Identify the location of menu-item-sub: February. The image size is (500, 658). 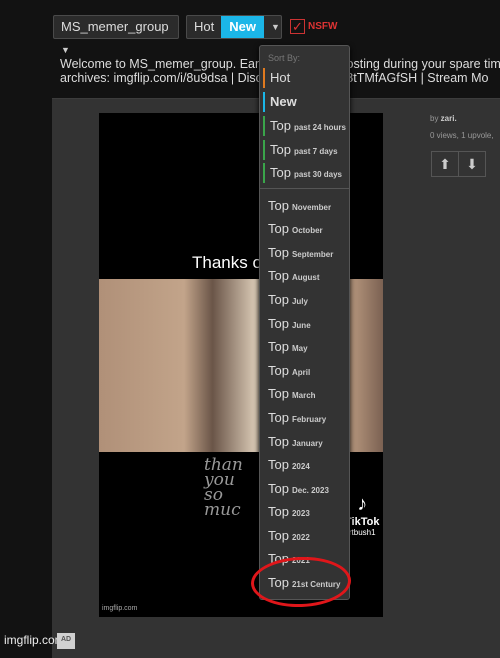
(309, 419).